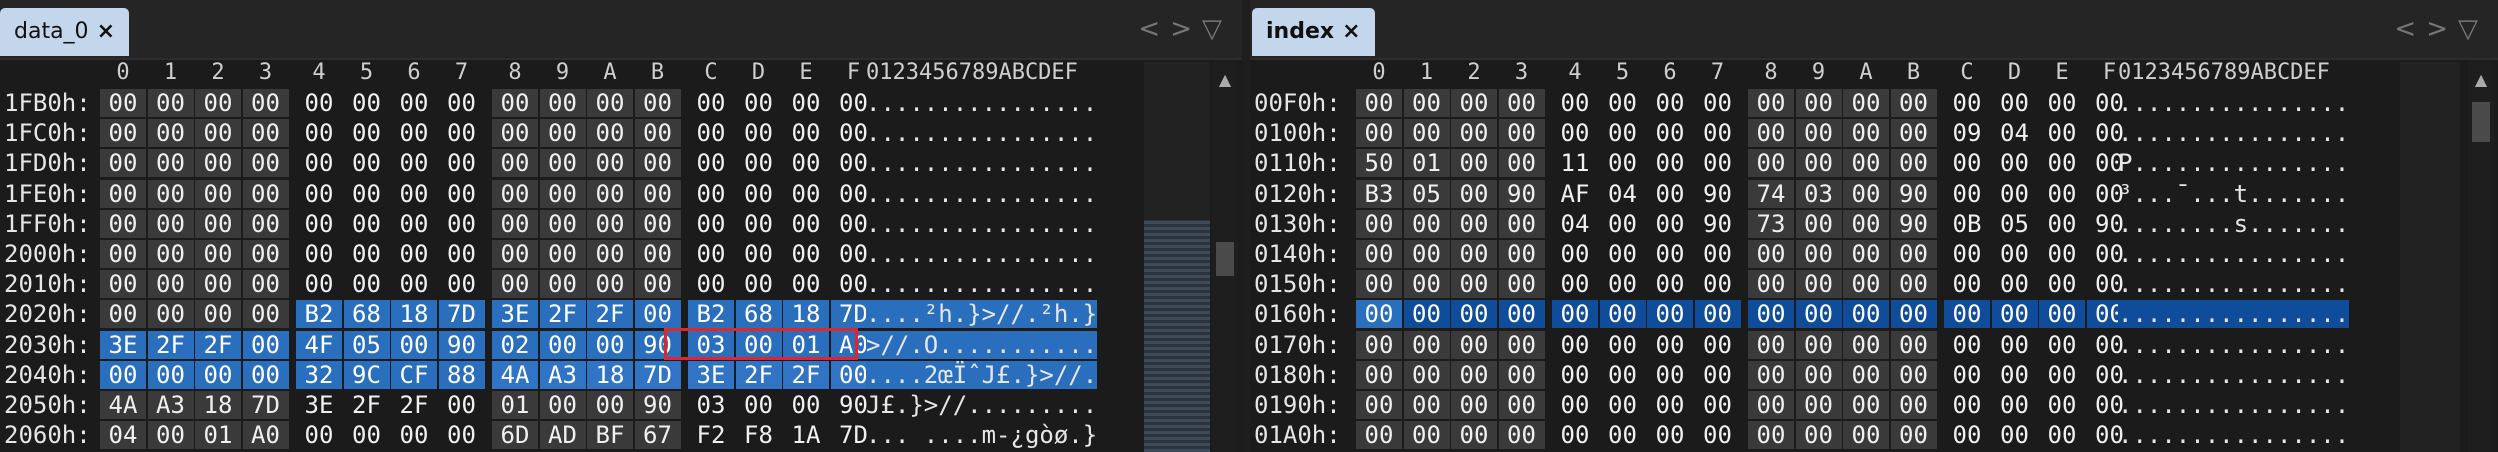 This screenshot has height=452, width=2498. What do you see at coordinates (265, 435) in the screenshot?
I see `hex-byte: A0` at bounding box center [265, 435].